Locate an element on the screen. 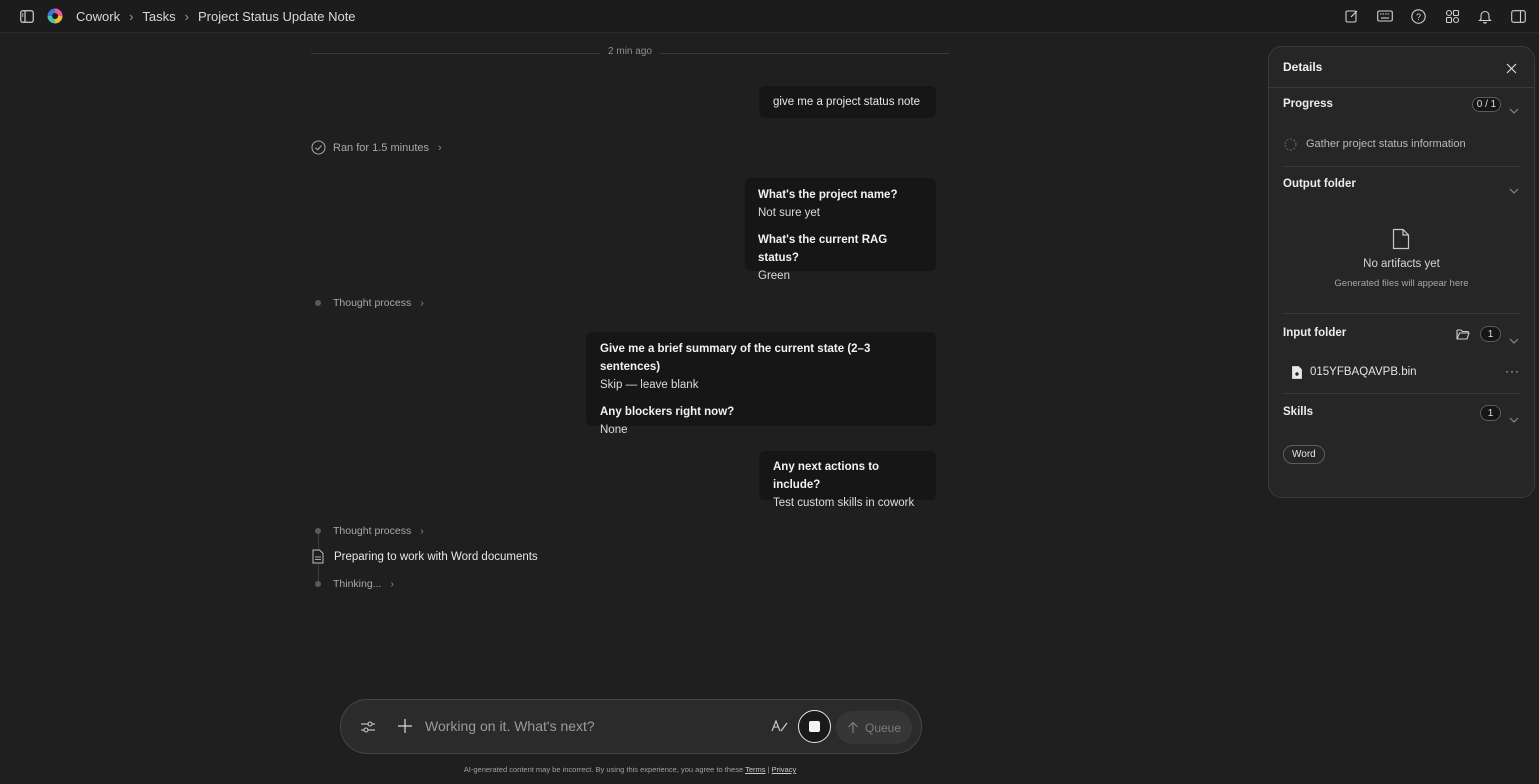 The width and height of the screenshot is (1539, 784). options-sliders-icon is located at coordinates (368, 729).